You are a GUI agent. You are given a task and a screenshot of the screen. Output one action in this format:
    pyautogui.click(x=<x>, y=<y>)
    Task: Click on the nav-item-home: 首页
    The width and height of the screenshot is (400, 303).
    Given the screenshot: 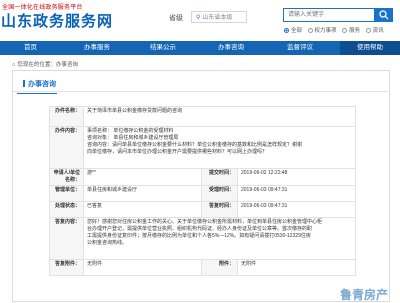 What is the action you would take?
    pyautogui.click(x=30, y=48)
    